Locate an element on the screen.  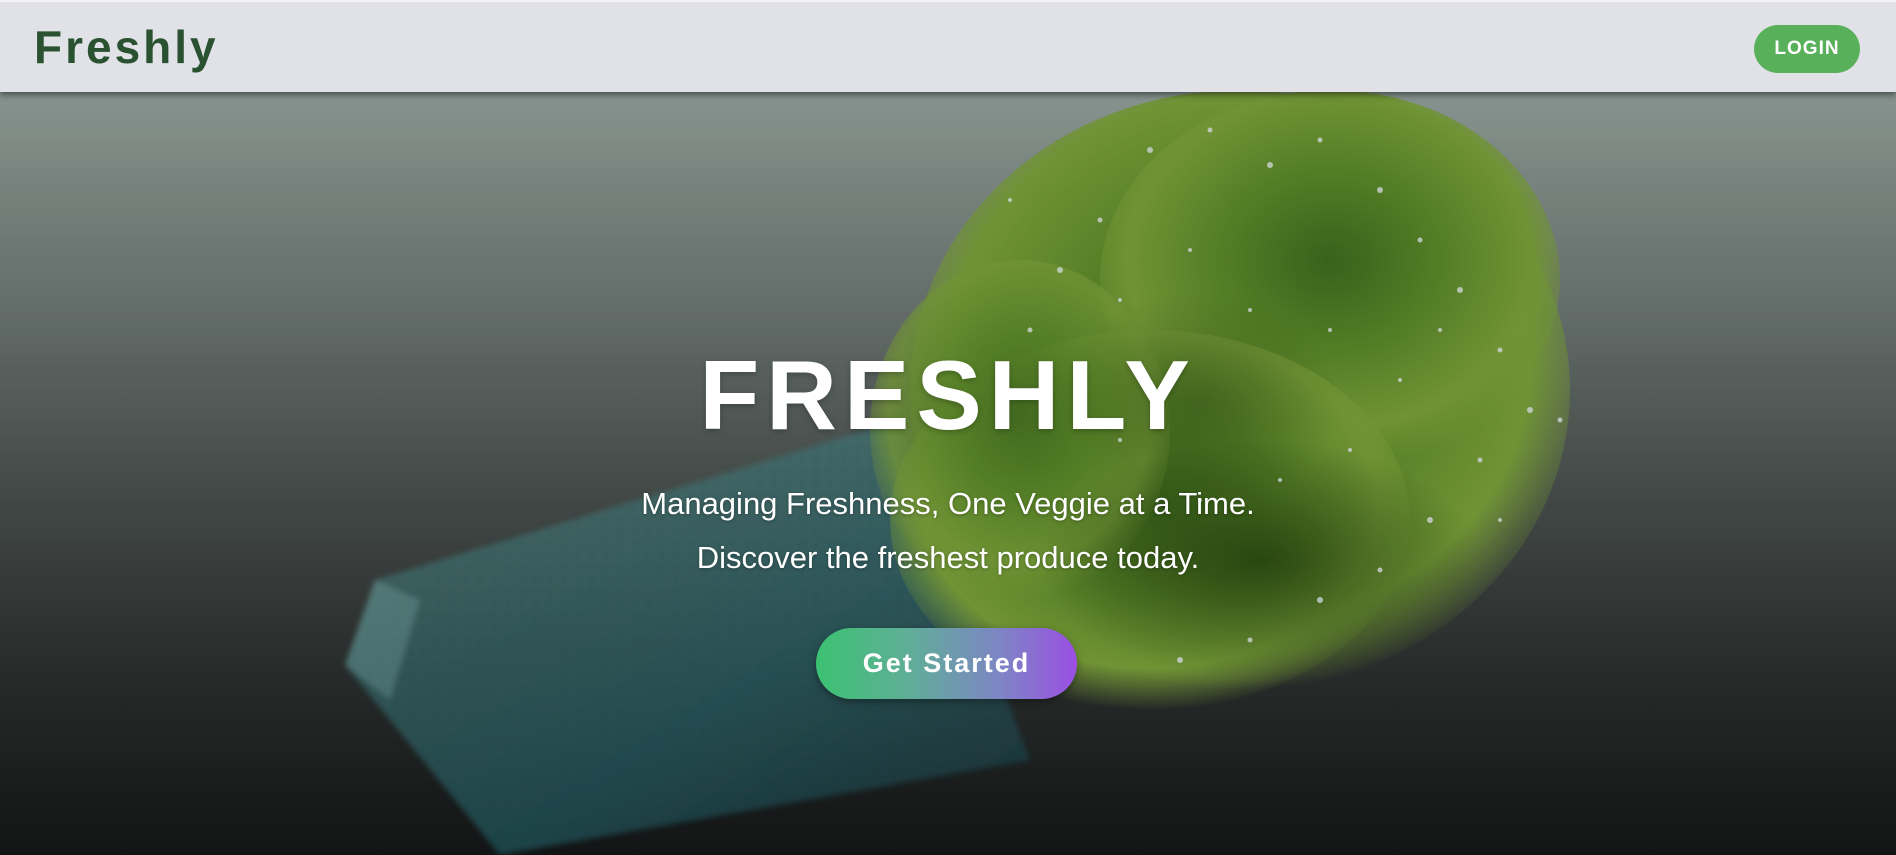
hero-tagline-secondary: Discover the freshest produce today. is located at coordinates (948, 557).